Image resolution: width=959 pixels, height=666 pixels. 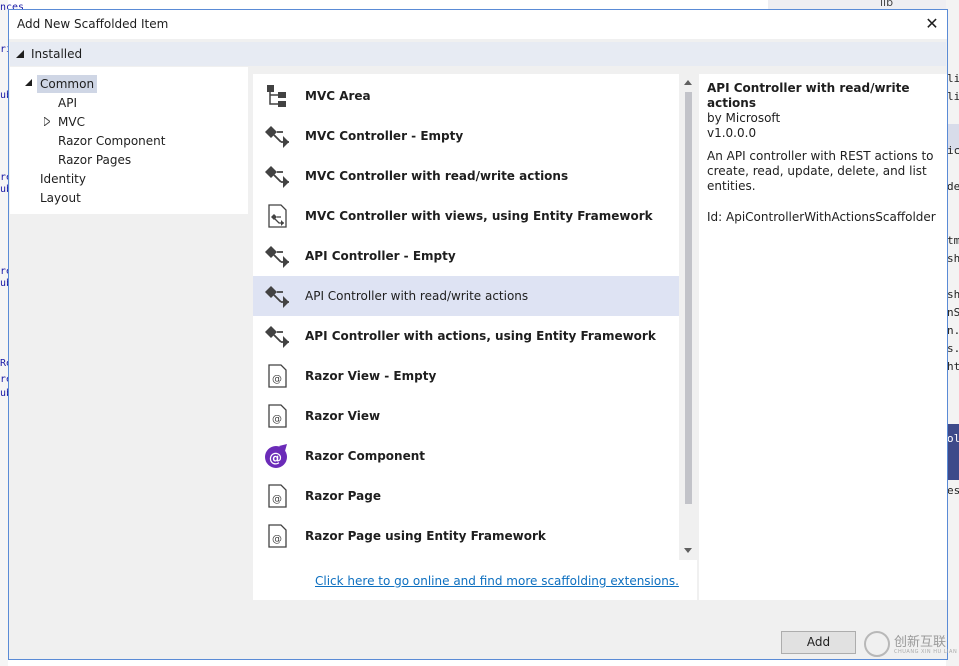 What do you see at coordinates (60, 198) in the screenshot?
I see `tree-item-layout: Layout` at bounding box center [60, 198].